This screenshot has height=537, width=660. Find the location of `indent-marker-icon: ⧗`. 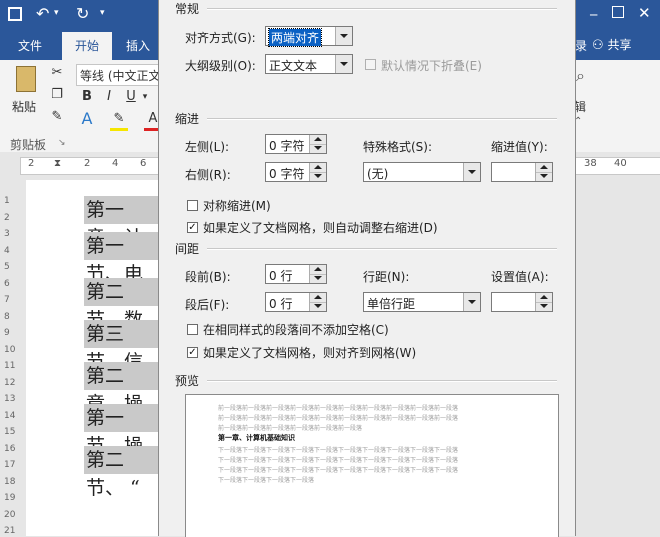

indent-marker-icon: ⧗ is located at coordinates (57, 163).